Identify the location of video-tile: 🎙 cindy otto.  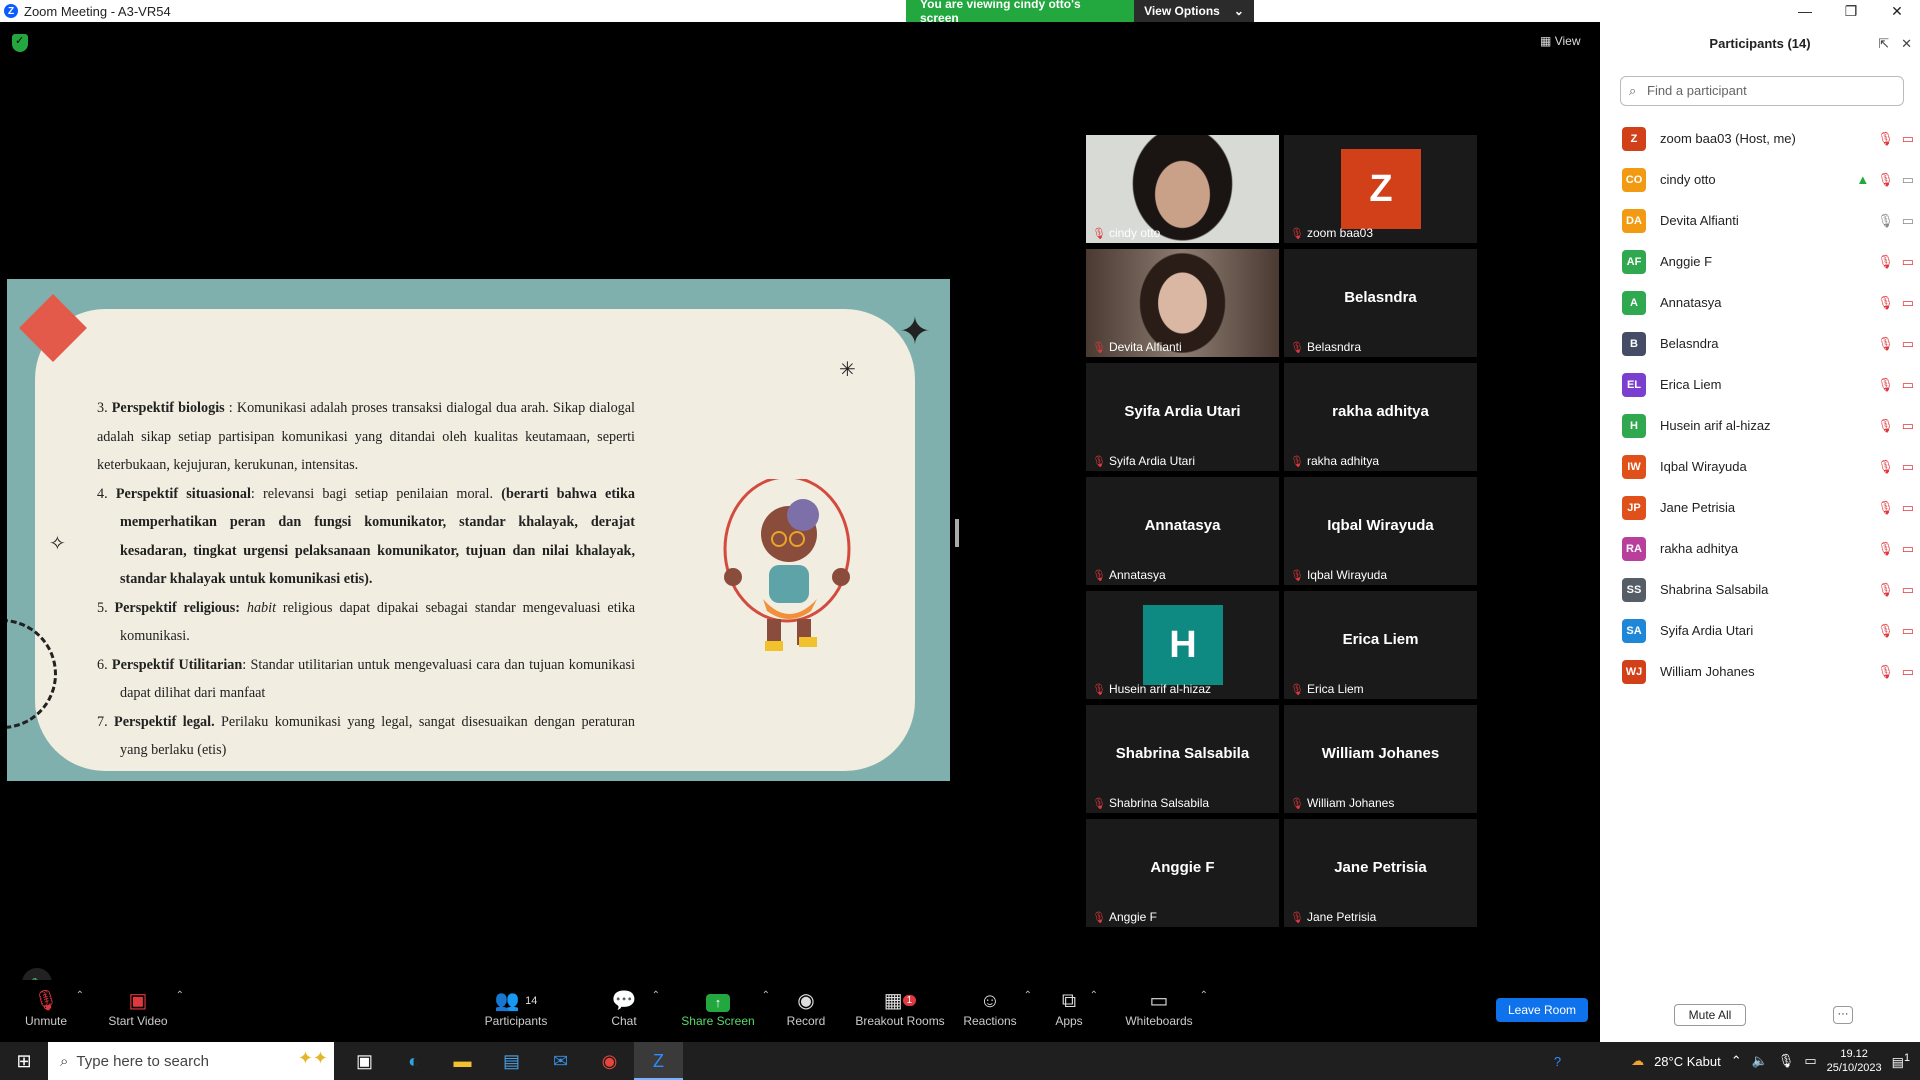
(1182, 189).